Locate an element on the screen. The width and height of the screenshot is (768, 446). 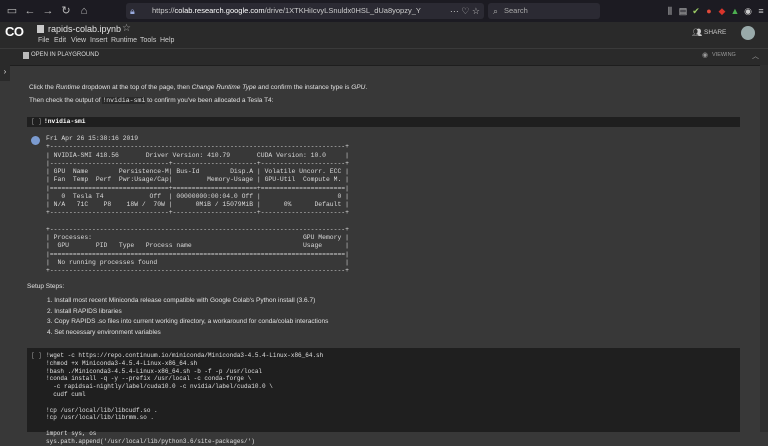
reload-icon: ↻ is located at coordinates (66, 11).